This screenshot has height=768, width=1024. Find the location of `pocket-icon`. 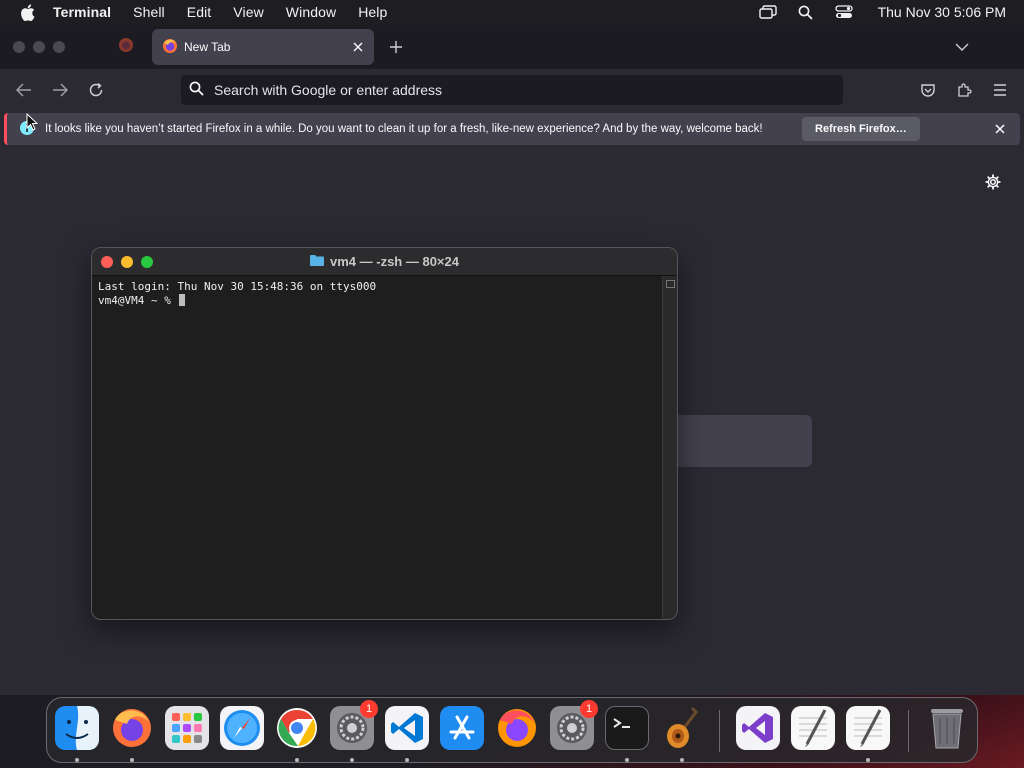

pocket-icon is located at coordinates (928, 90).